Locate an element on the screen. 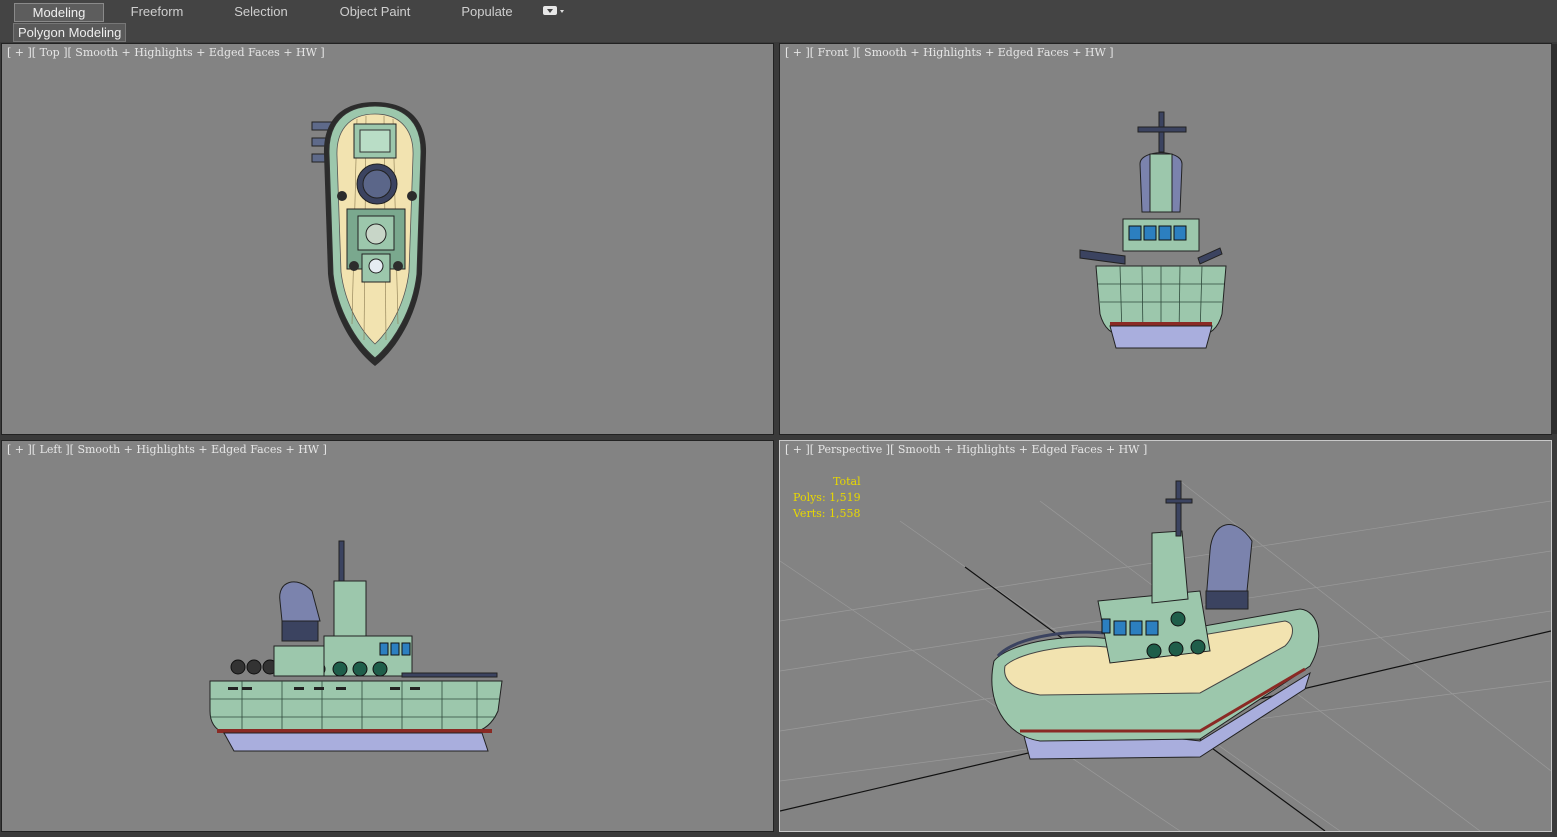  tab-selection: Selection is located at coordinates (261, 11).